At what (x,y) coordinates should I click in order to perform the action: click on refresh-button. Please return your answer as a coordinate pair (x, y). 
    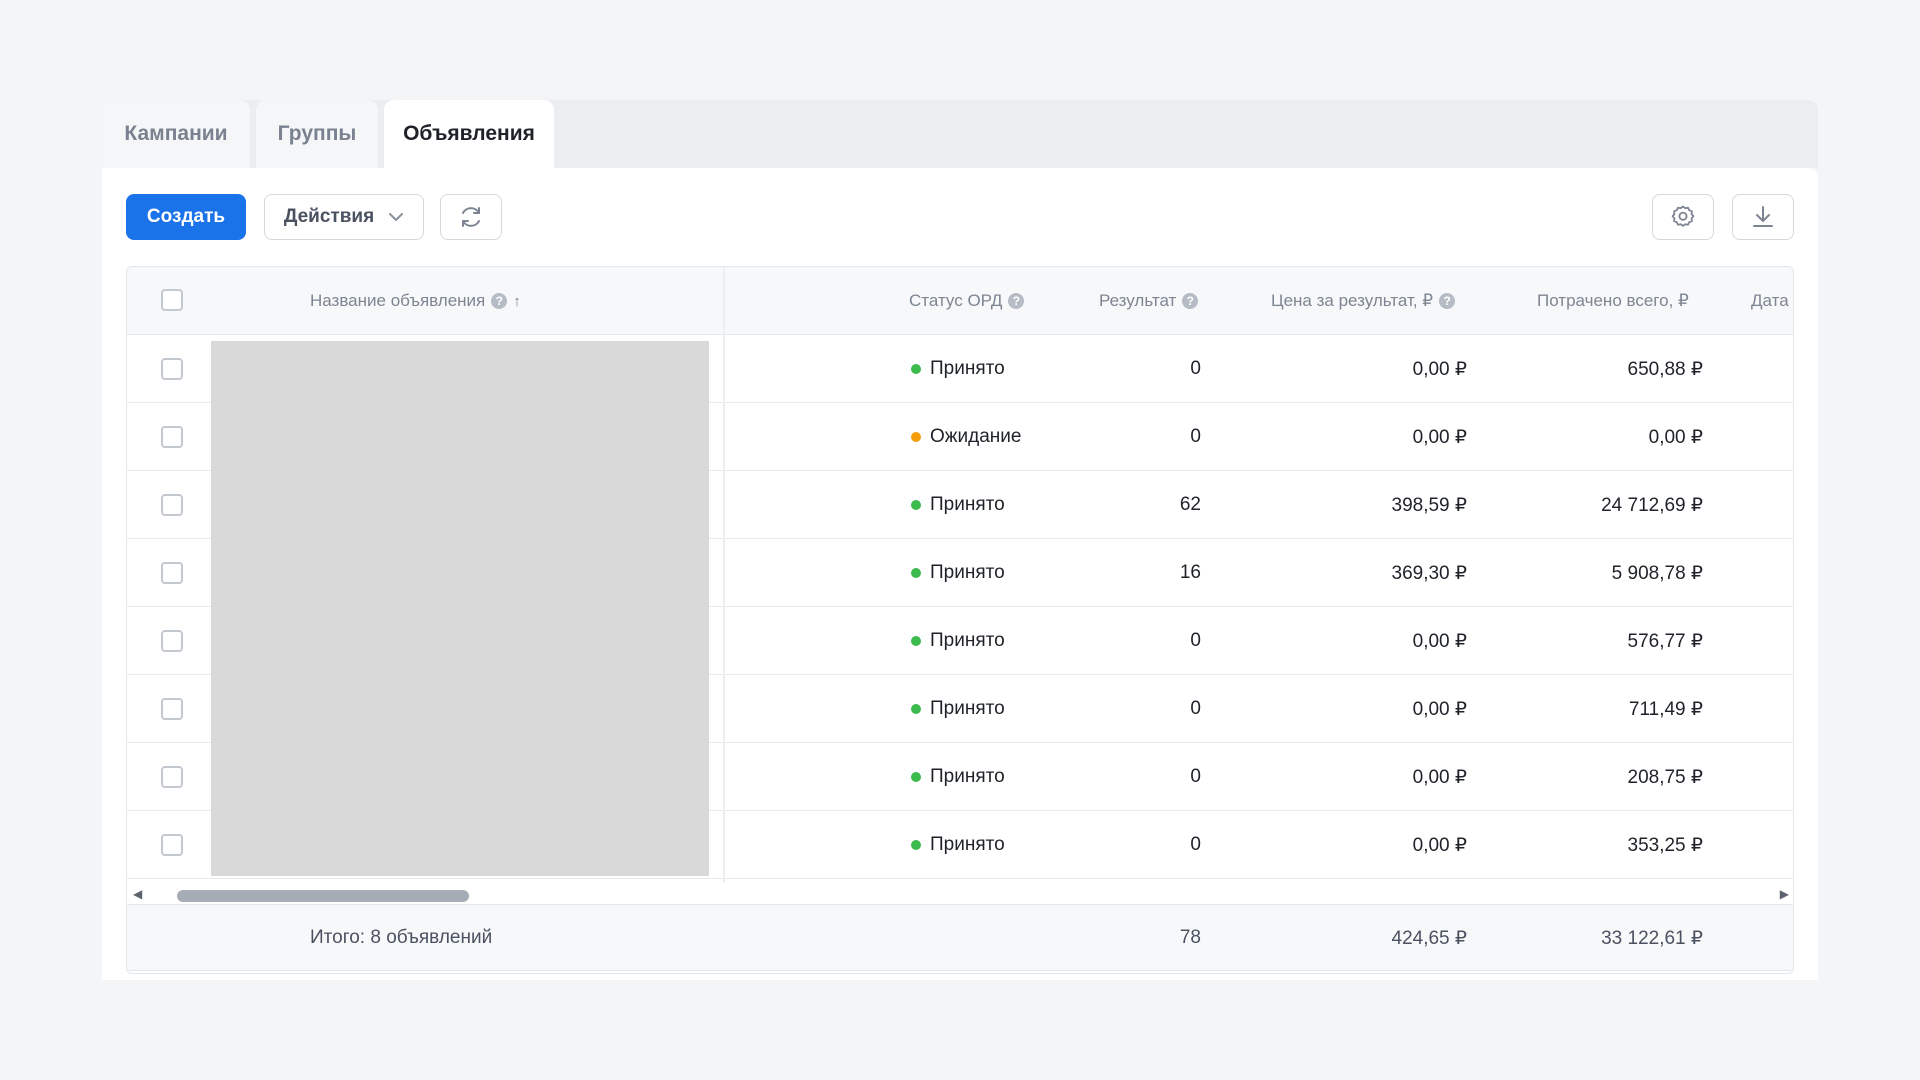
    Looking at the image, I should click on (471, 217).